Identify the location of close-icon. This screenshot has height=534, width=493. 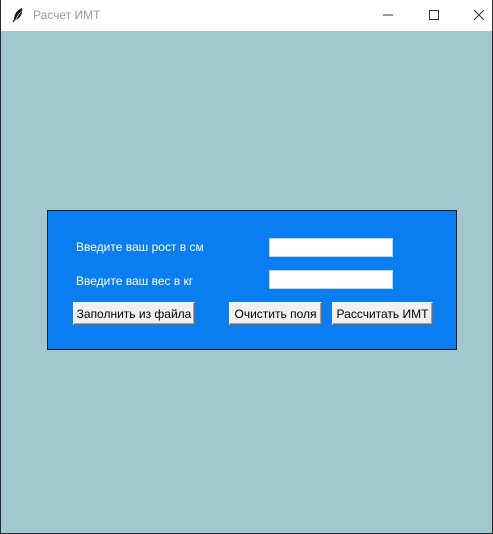
(479, 16).